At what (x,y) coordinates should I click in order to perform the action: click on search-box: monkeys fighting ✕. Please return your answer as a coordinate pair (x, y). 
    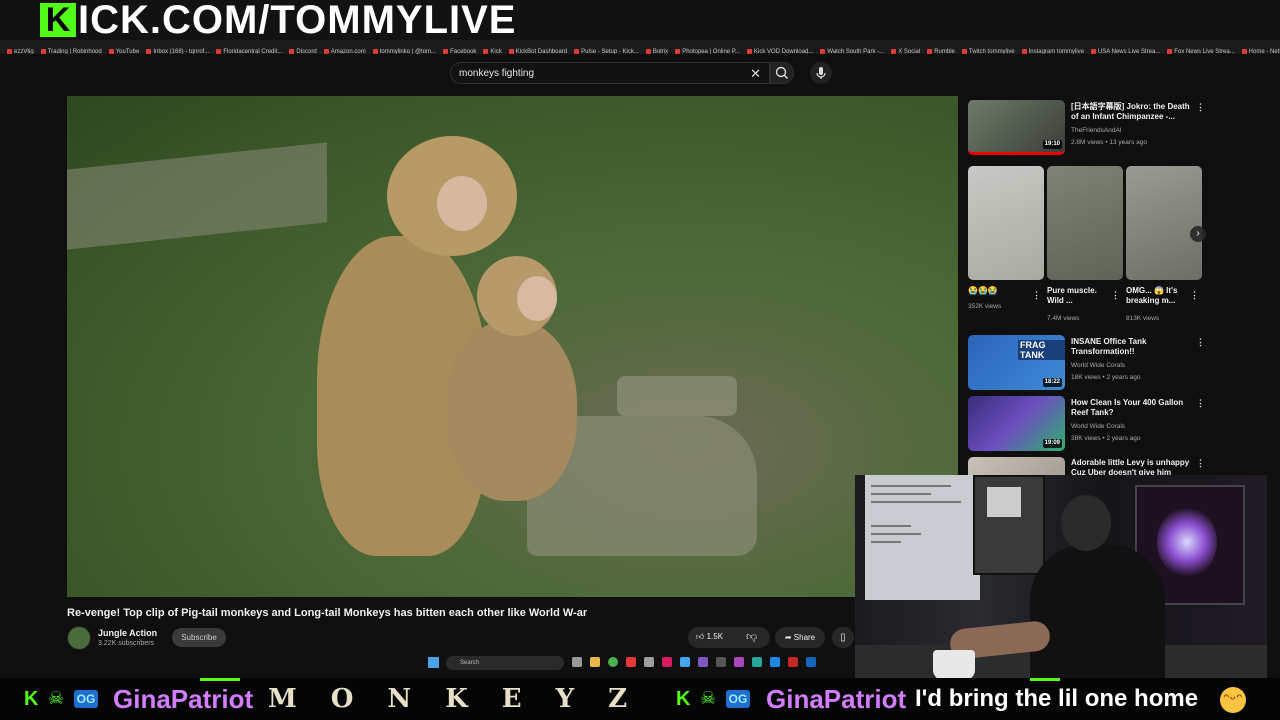
    Looking at the image, I should click on (610, 73).